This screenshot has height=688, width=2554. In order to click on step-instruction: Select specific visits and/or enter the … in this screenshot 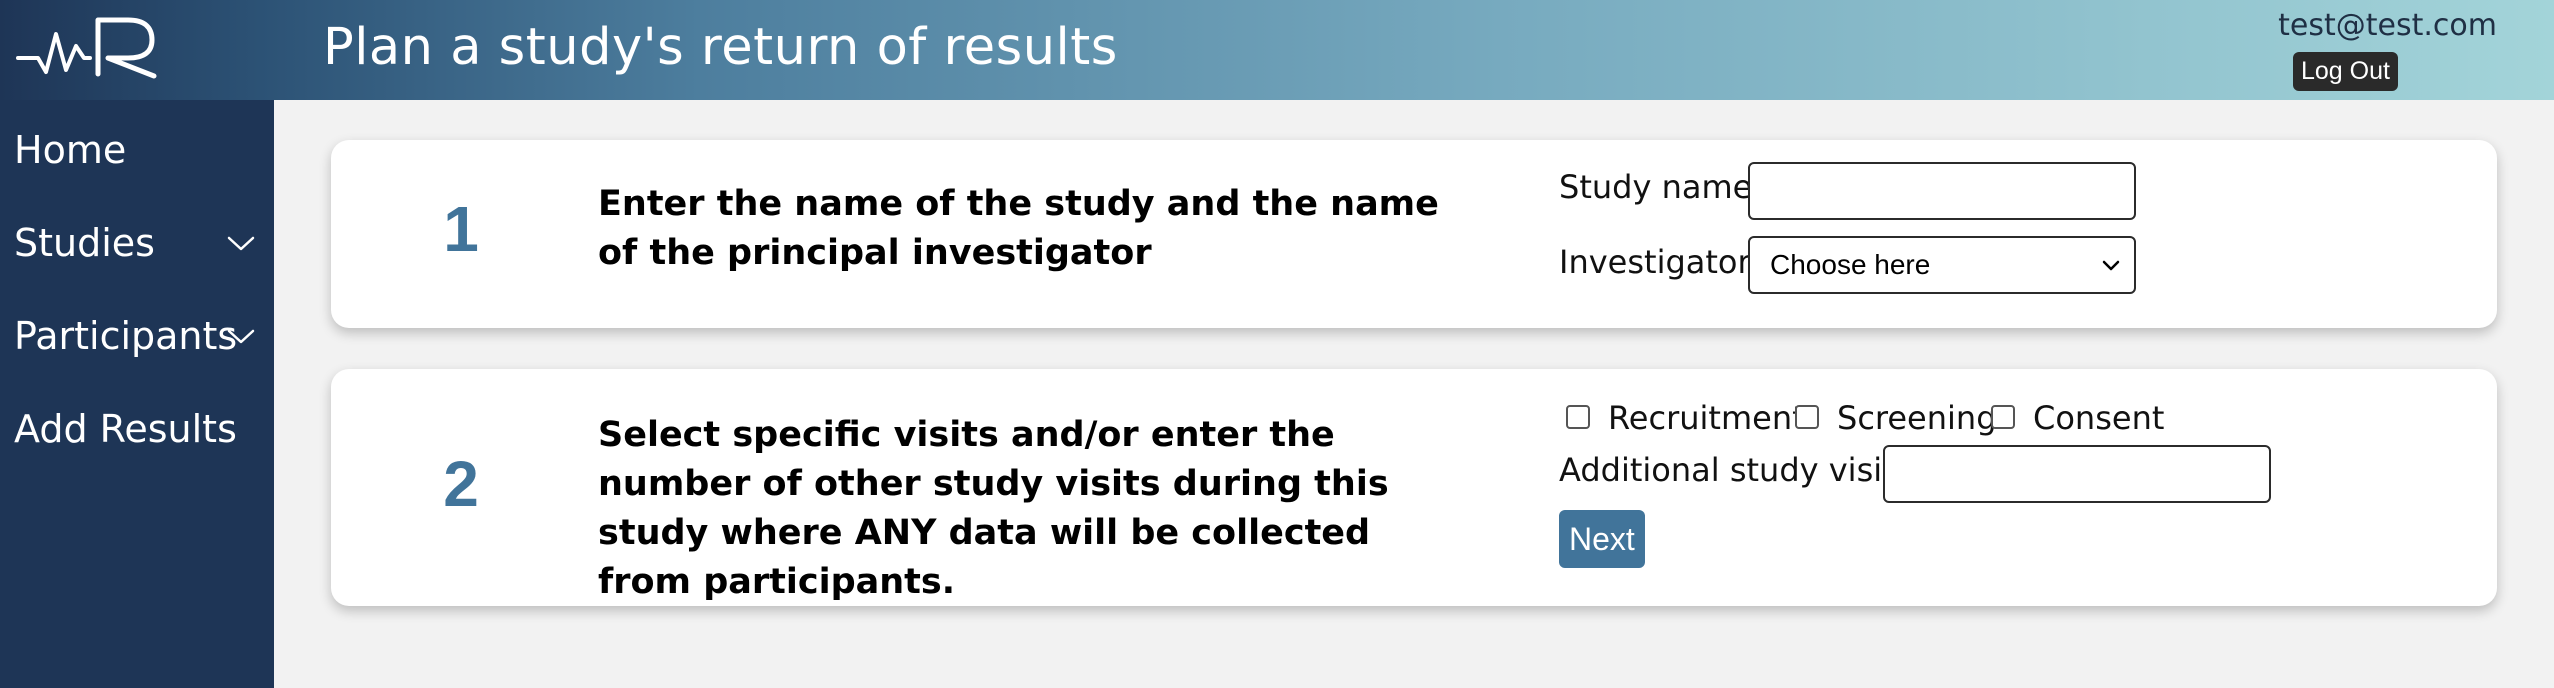, I will do `click(993, 508)`.